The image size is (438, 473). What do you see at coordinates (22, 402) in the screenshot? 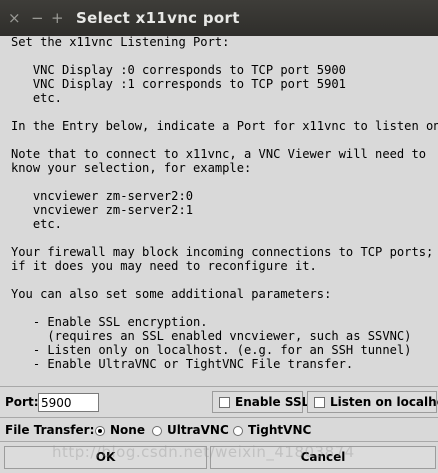
I see `port-label: Port:` at bounding box center [22, 402].